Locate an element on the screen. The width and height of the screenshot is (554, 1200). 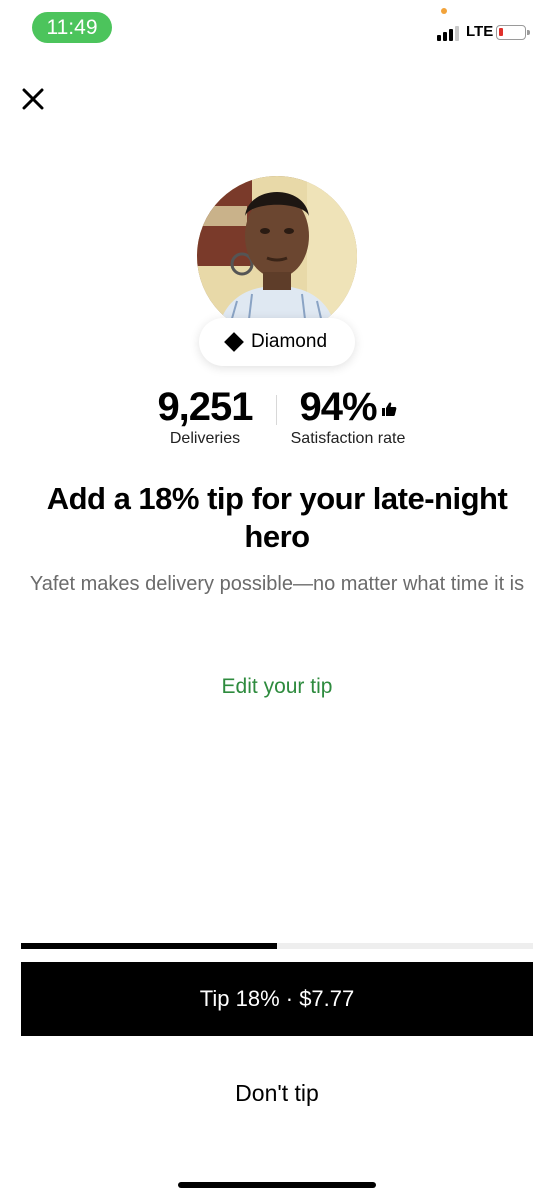
edit-tip-link: Edit your tip is located at coordinates (277, 687).